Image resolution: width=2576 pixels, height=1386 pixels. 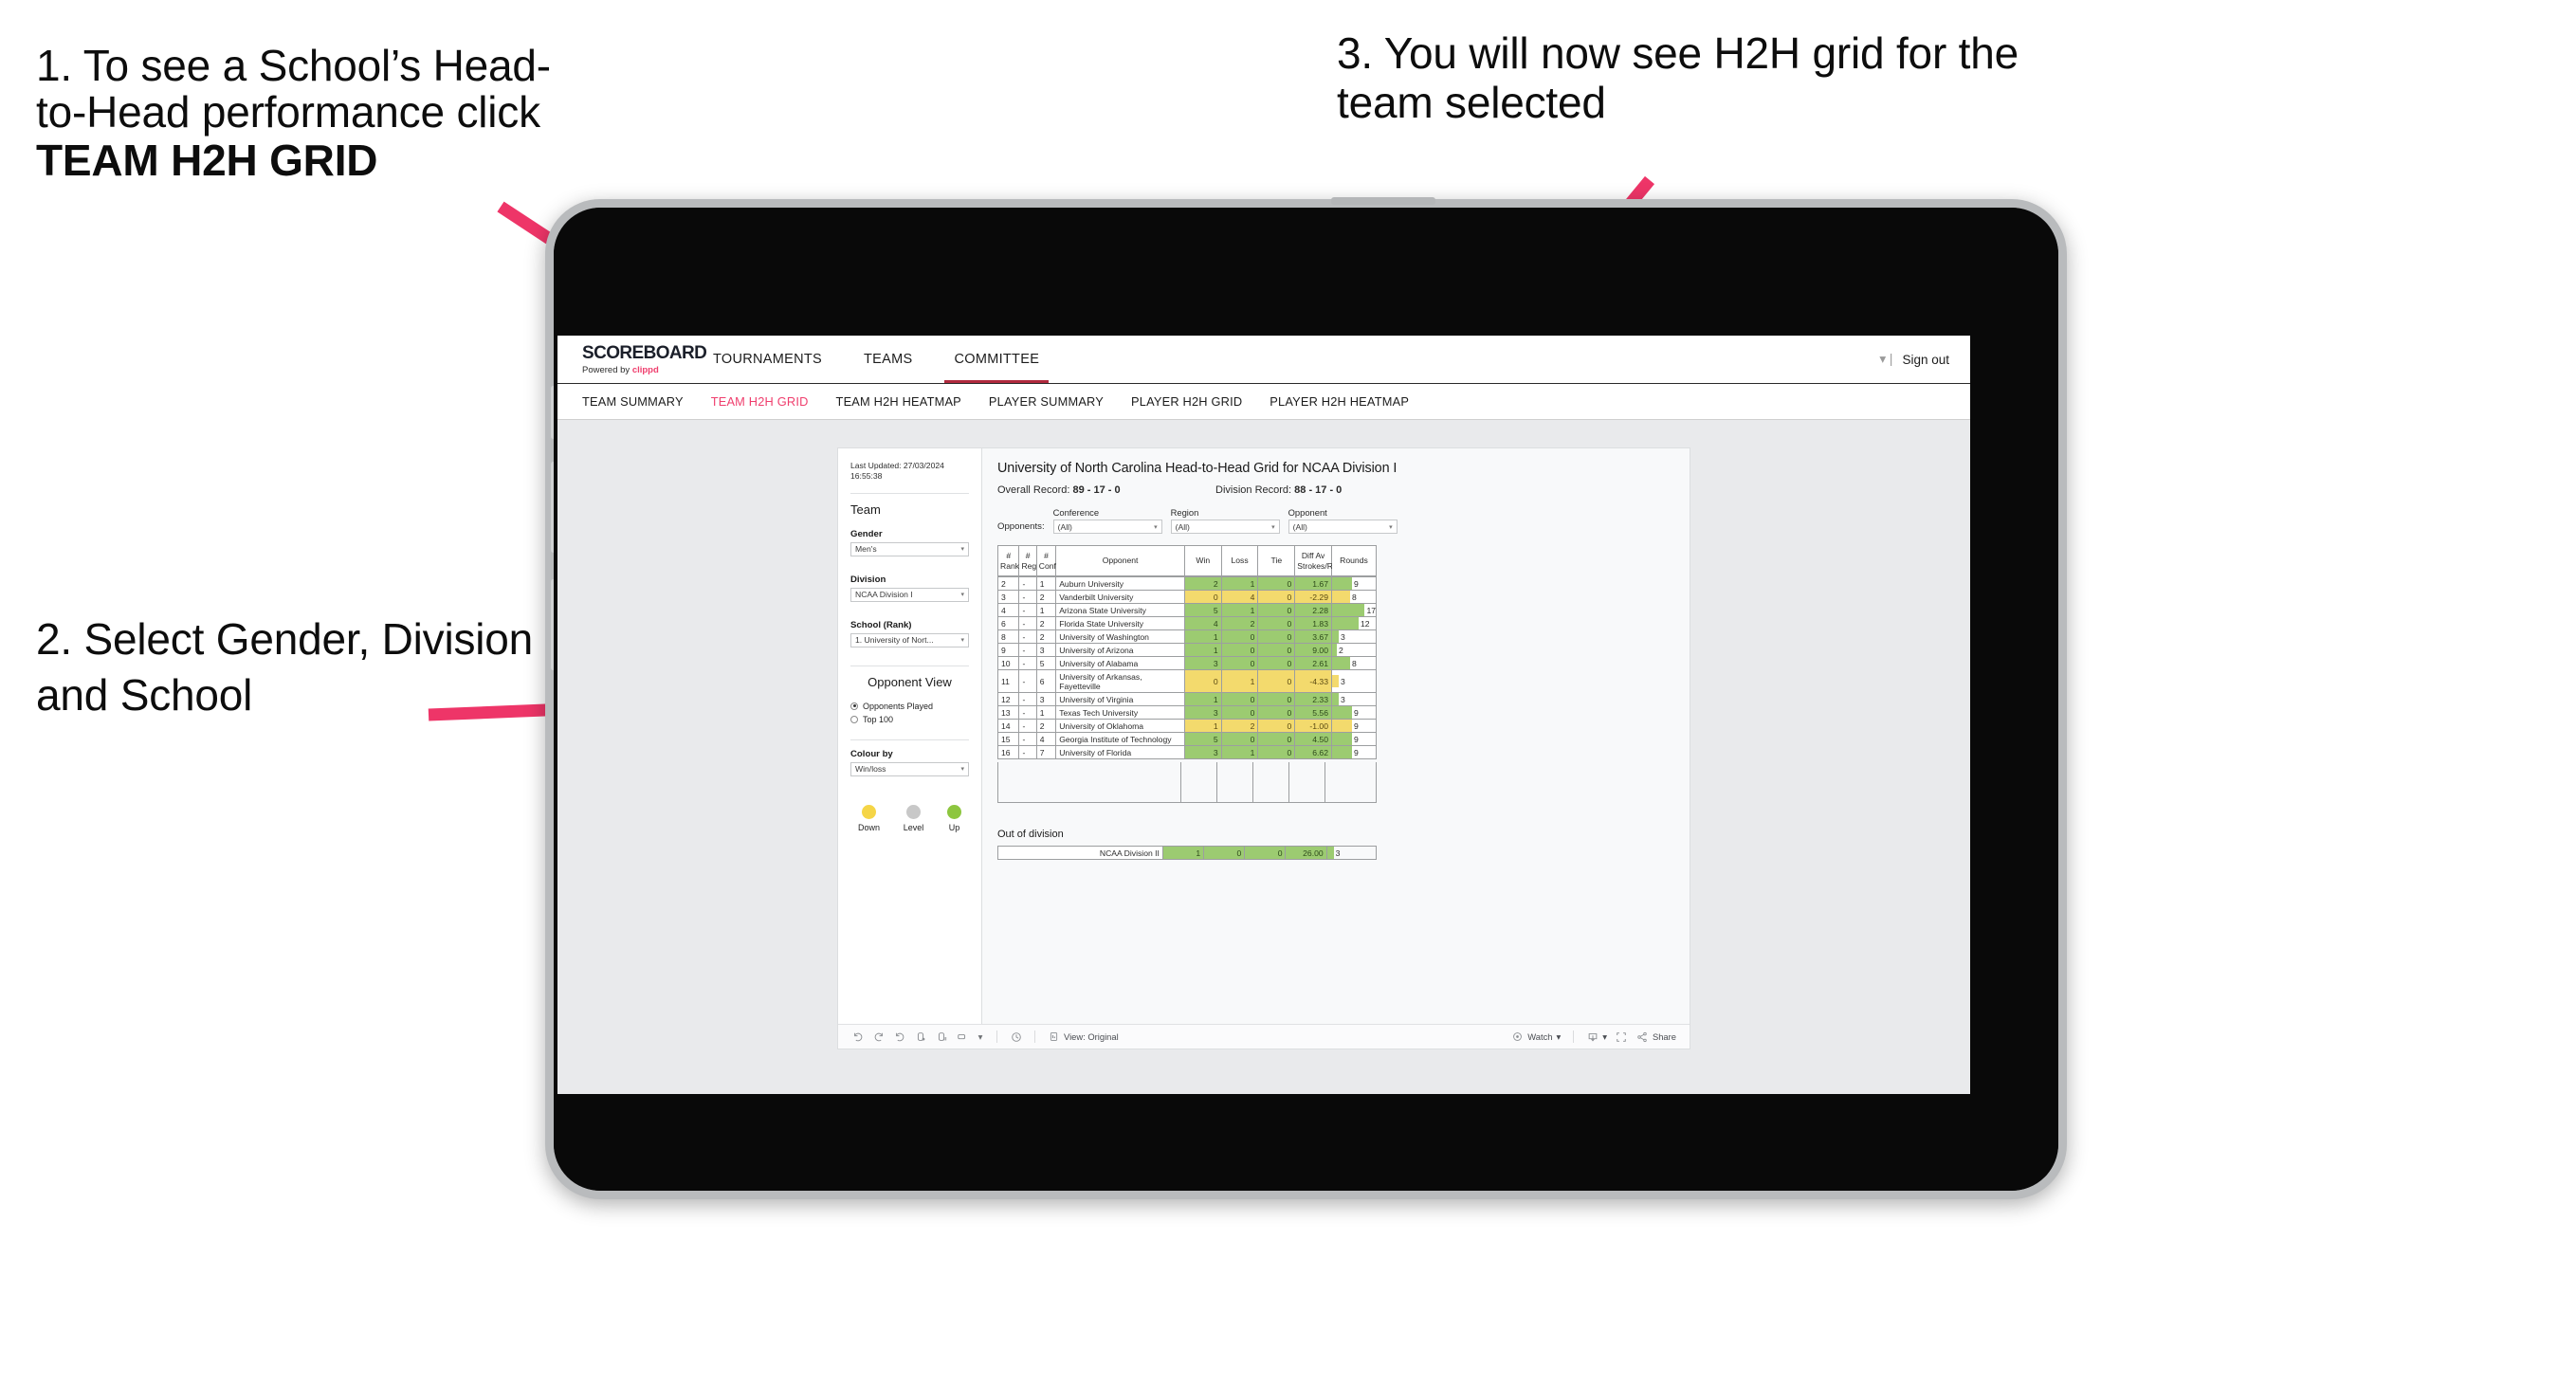 What do you see at coordinates (1925, 360) in the screenshot?
I see `sign-out-link: Sign out` at bounding box center [1925, 360].